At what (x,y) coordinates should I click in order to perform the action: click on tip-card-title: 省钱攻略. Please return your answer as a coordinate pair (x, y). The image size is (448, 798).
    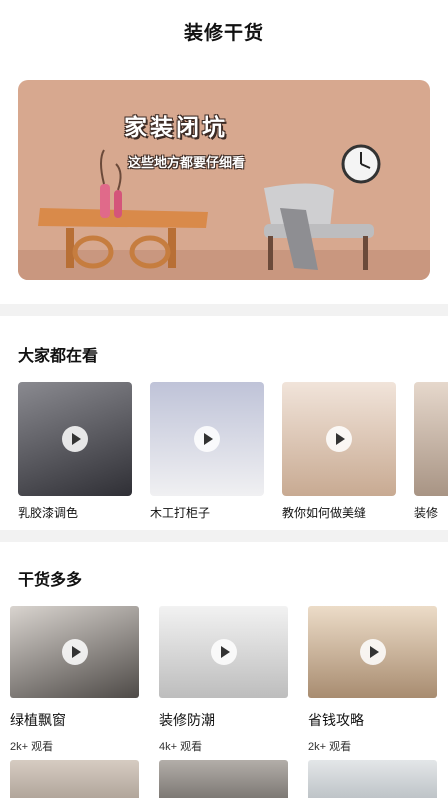
    Looking at the image, I should click on (336, 720).